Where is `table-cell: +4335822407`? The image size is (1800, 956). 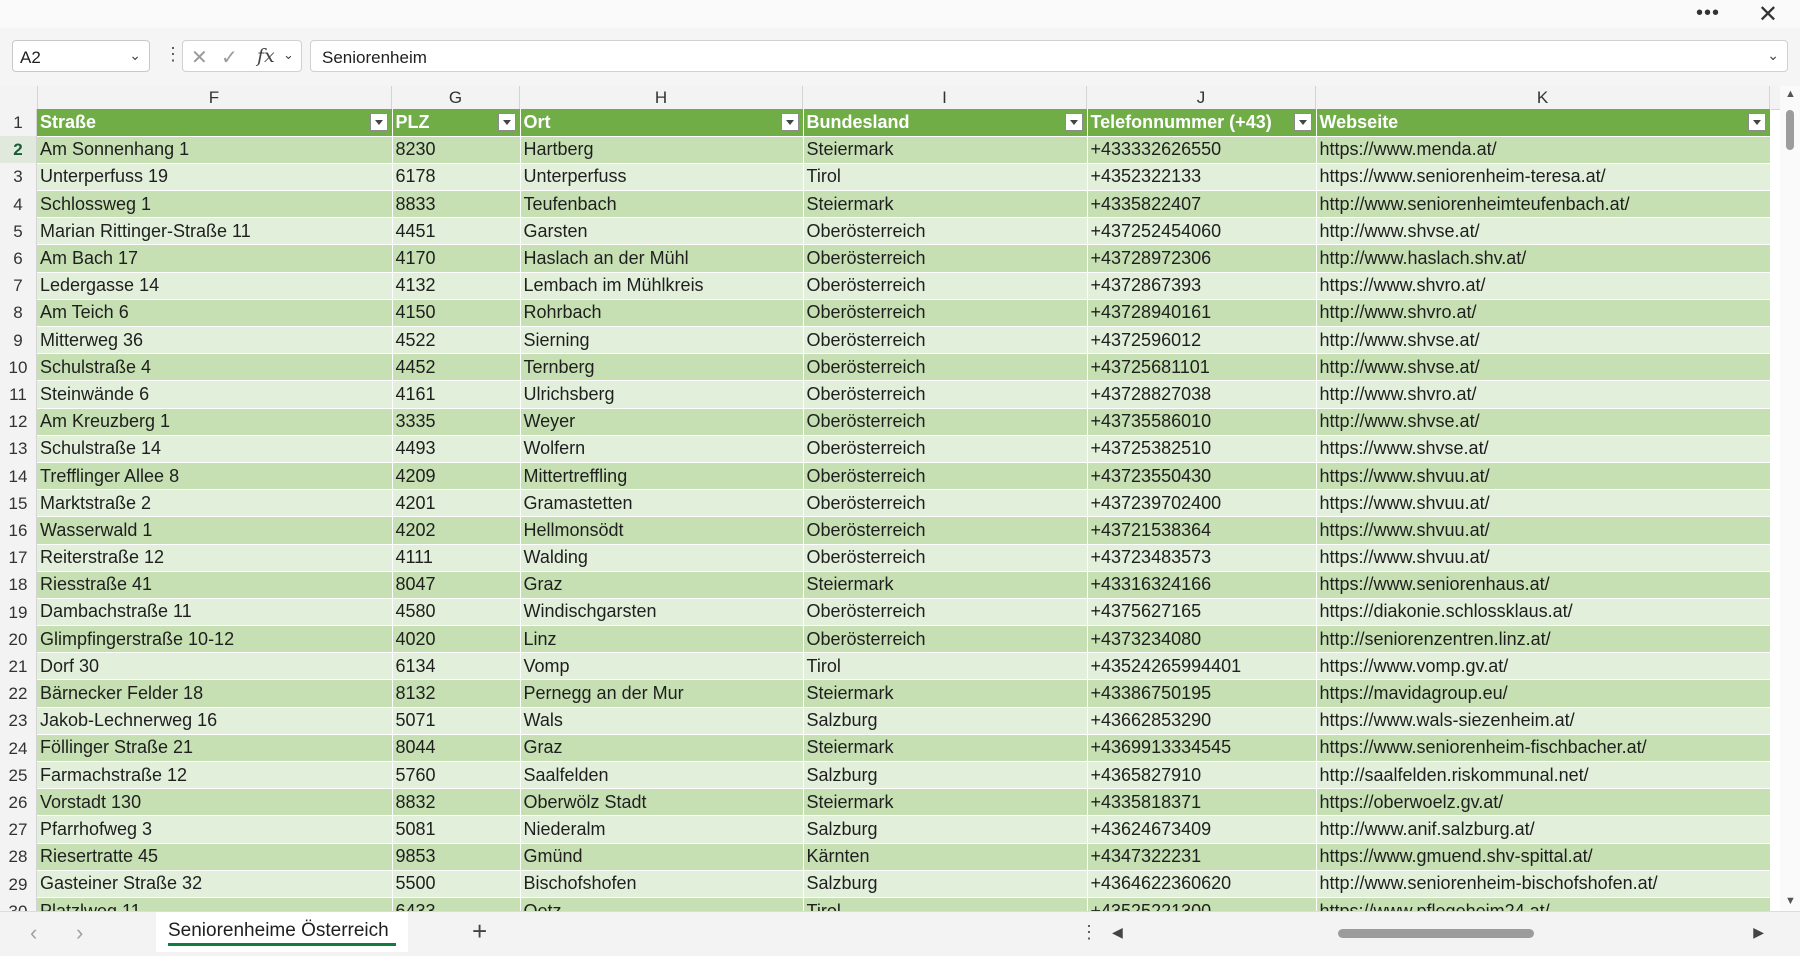 table-cell: +4335822407 is located at coordinates (1202, 204).